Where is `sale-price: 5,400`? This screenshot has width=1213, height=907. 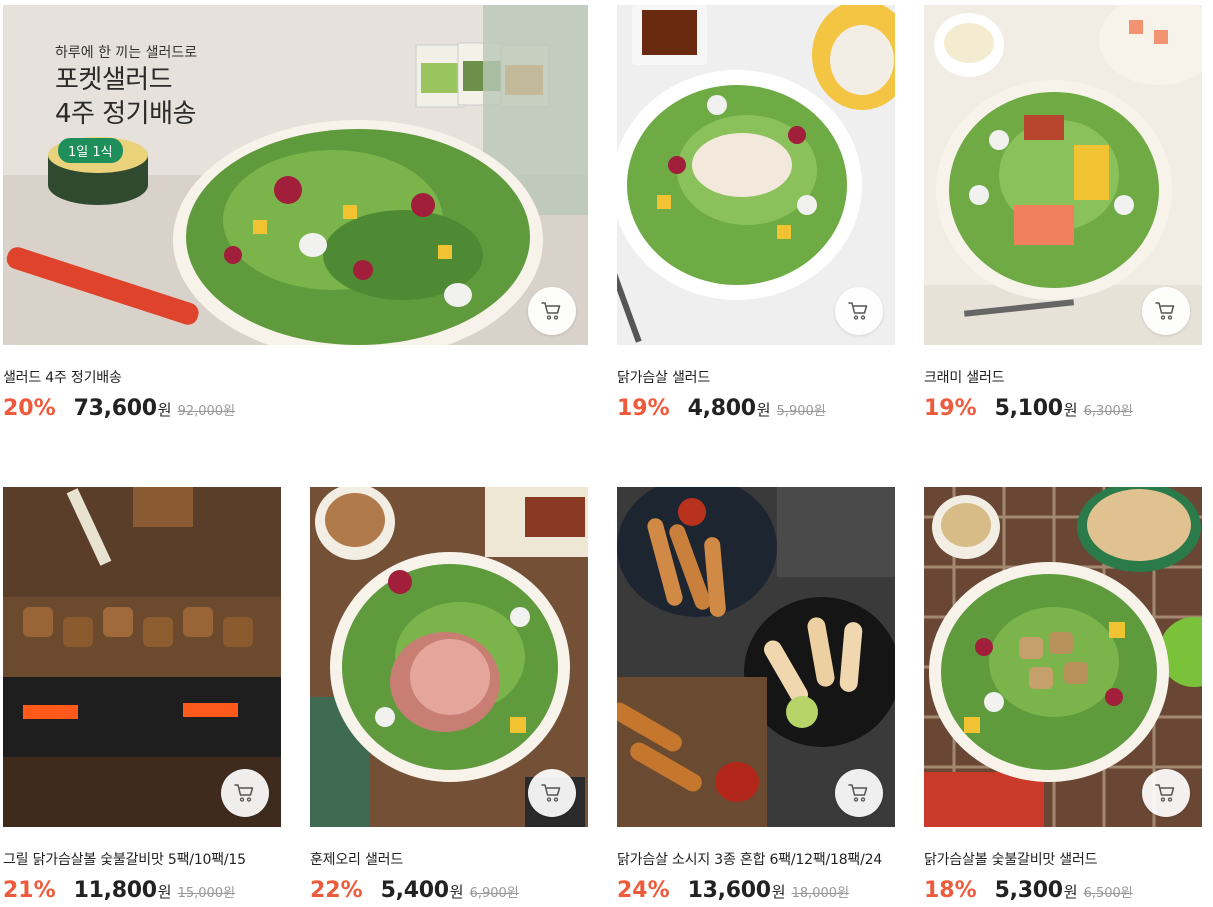
sale-price: 5,400 is located at coordinates (414, 890).